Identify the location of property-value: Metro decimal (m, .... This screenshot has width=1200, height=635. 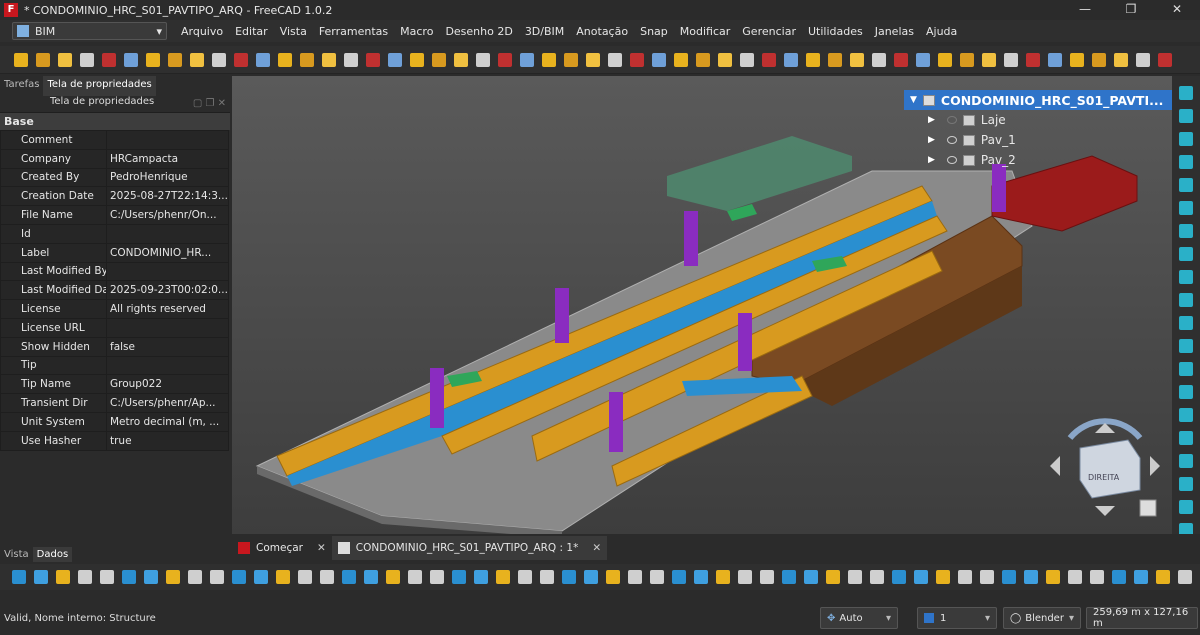
(167, 421).